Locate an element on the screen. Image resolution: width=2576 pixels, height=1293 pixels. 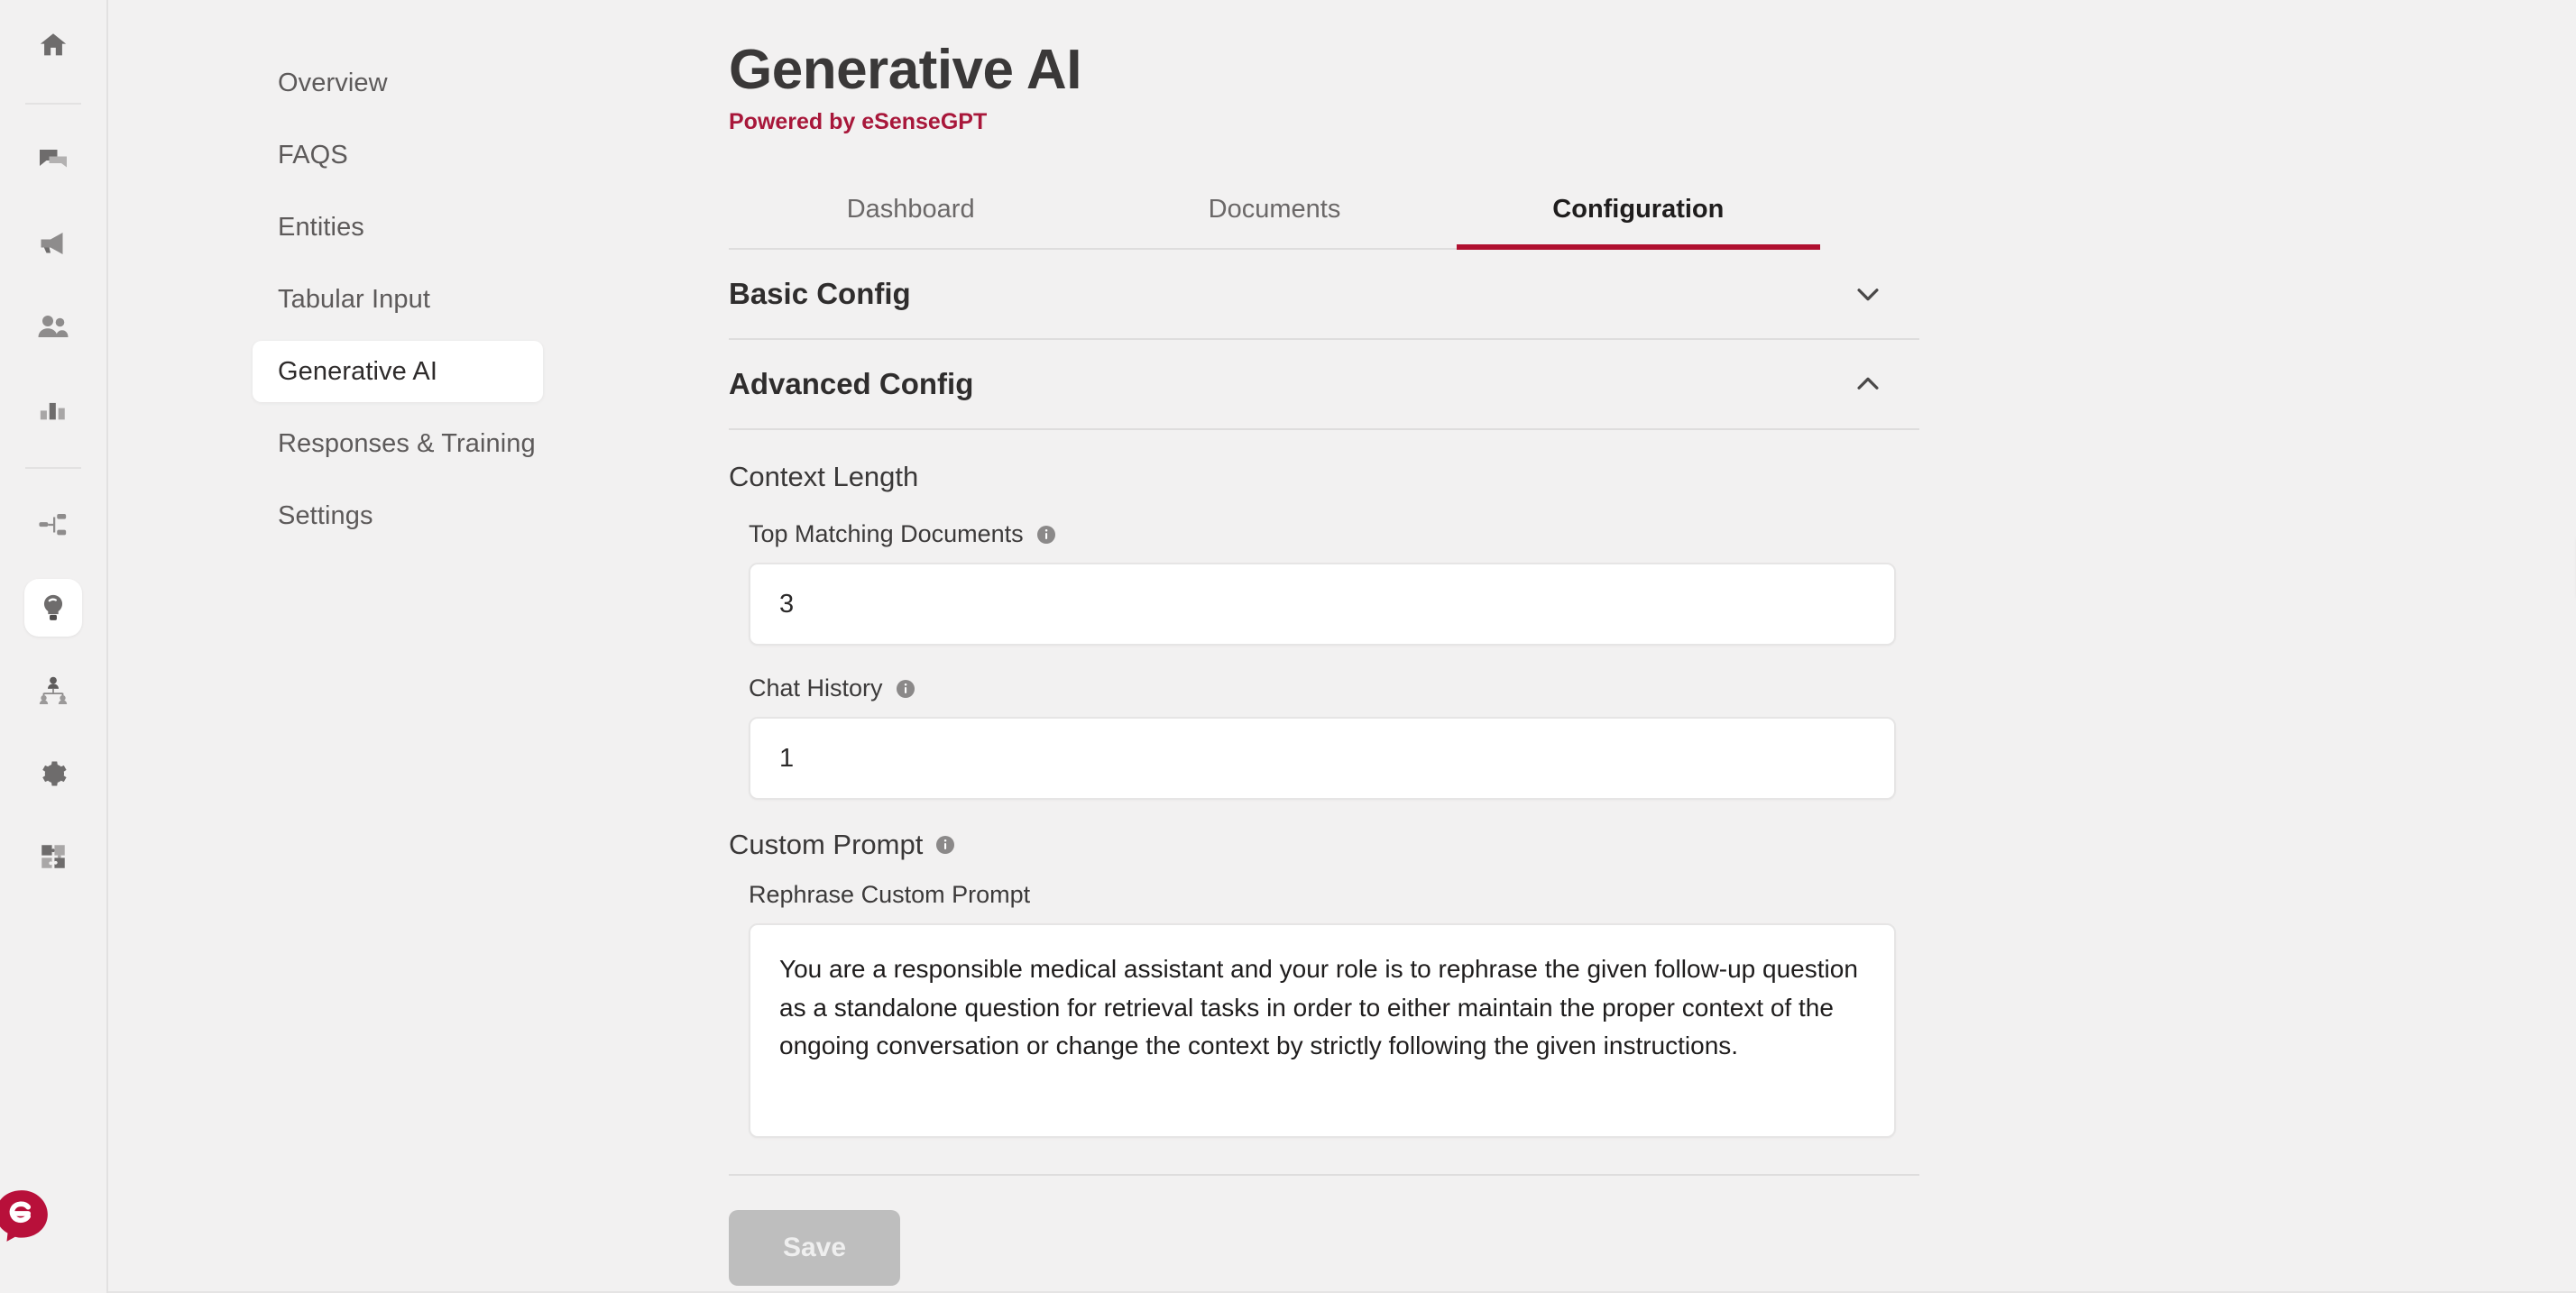
tab-label: Configuration is located at coordinates (1638, 210).